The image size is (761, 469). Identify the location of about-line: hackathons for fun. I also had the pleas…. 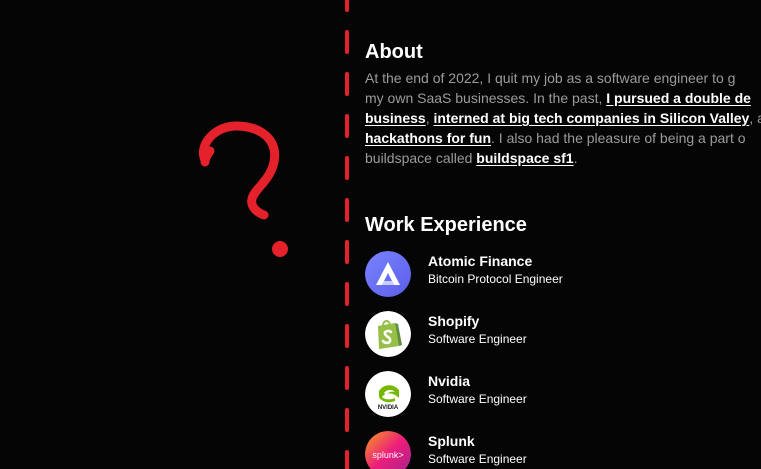
(563, 138).